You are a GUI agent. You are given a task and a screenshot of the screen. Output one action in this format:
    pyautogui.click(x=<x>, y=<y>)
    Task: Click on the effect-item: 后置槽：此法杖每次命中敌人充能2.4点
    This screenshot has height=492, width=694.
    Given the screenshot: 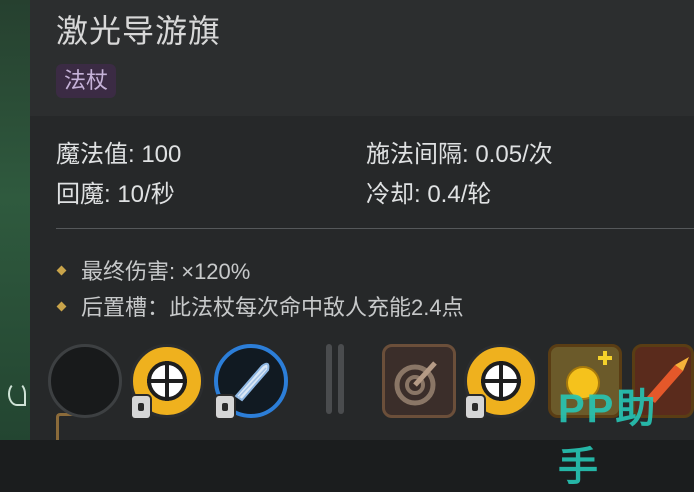 What is the action you would take?
    pyautogui.click(x=260, y=306)
    